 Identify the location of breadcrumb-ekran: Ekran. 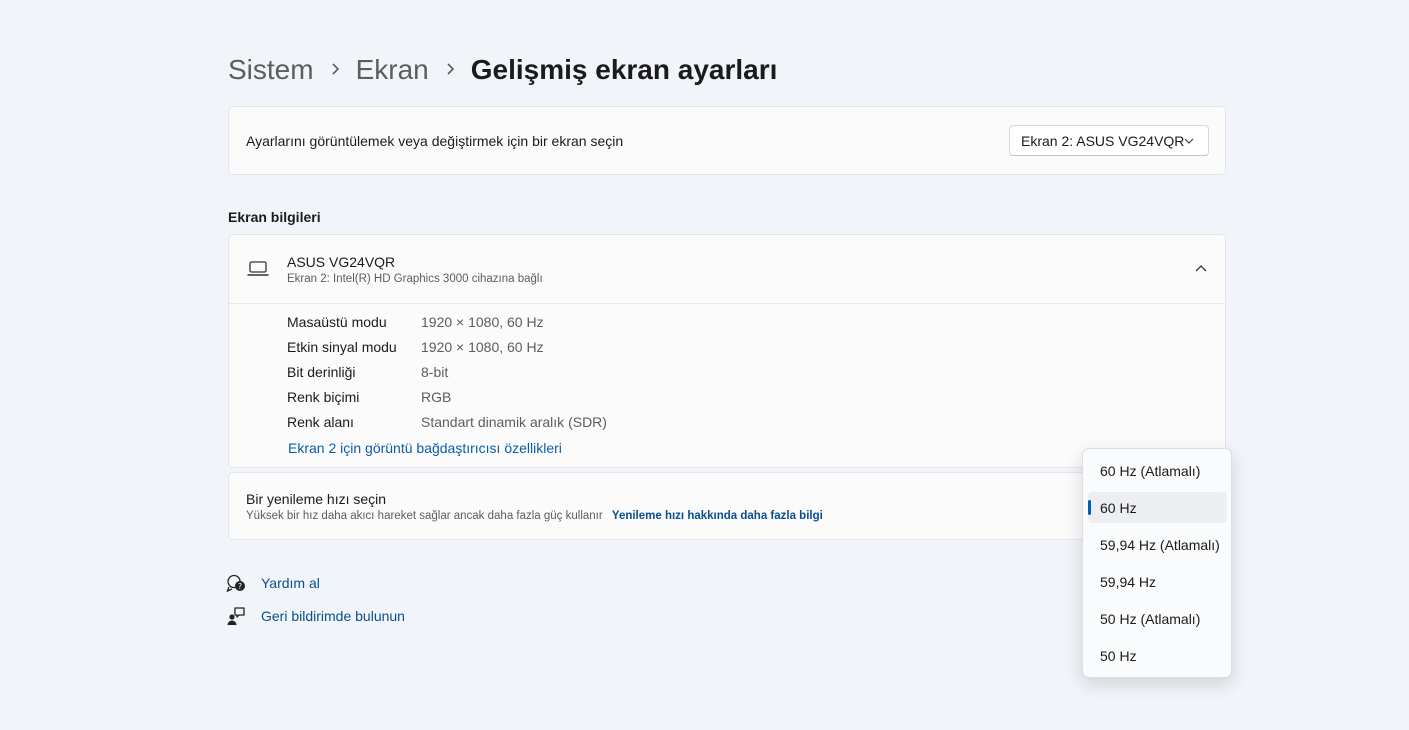
(392, 70).